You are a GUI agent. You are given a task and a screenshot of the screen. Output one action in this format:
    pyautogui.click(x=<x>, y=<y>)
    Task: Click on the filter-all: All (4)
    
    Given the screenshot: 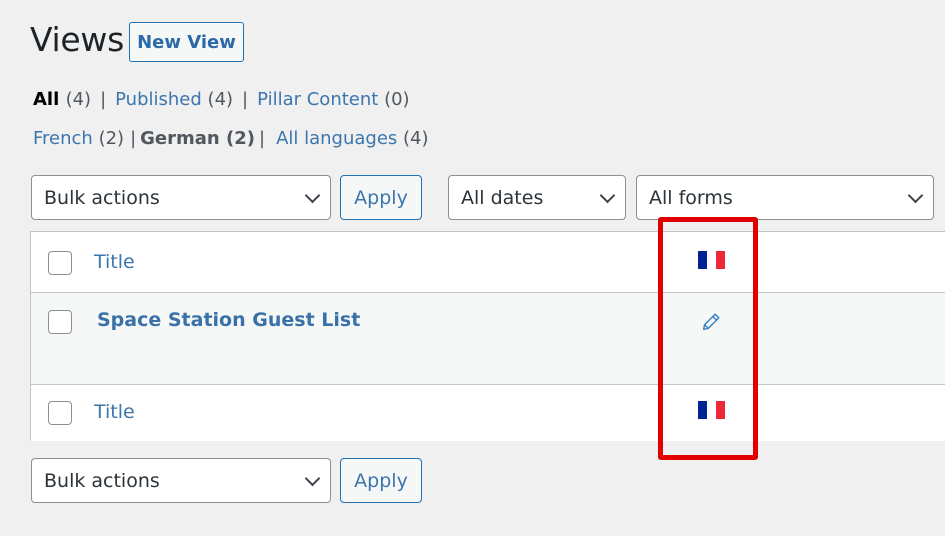 What is the action you would take?
    pyautogui.click(x=62, y=99)
    